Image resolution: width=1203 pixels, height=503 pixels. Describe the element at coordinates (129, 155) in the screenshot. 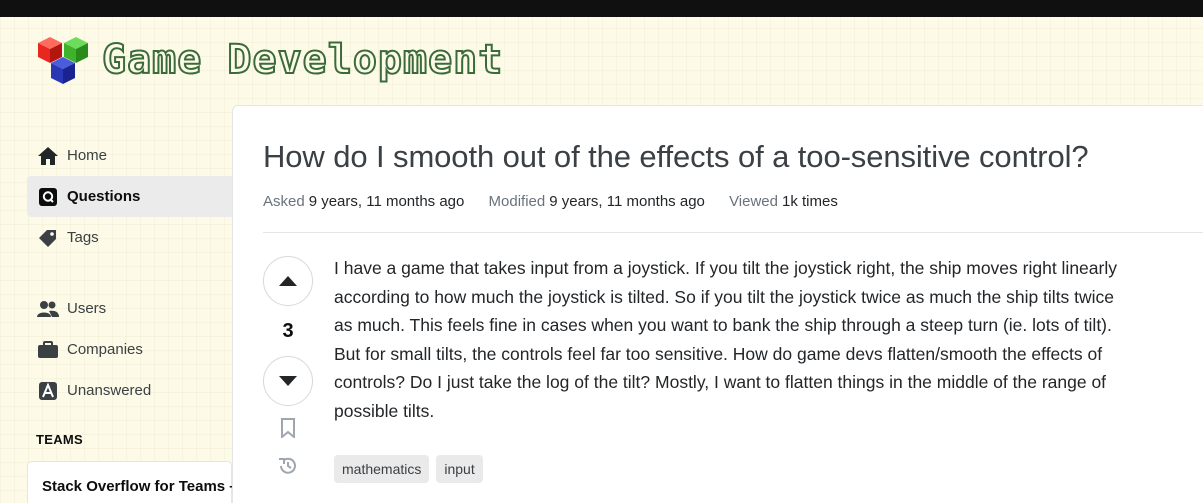

I see `nav-item-home: Home` at that location.